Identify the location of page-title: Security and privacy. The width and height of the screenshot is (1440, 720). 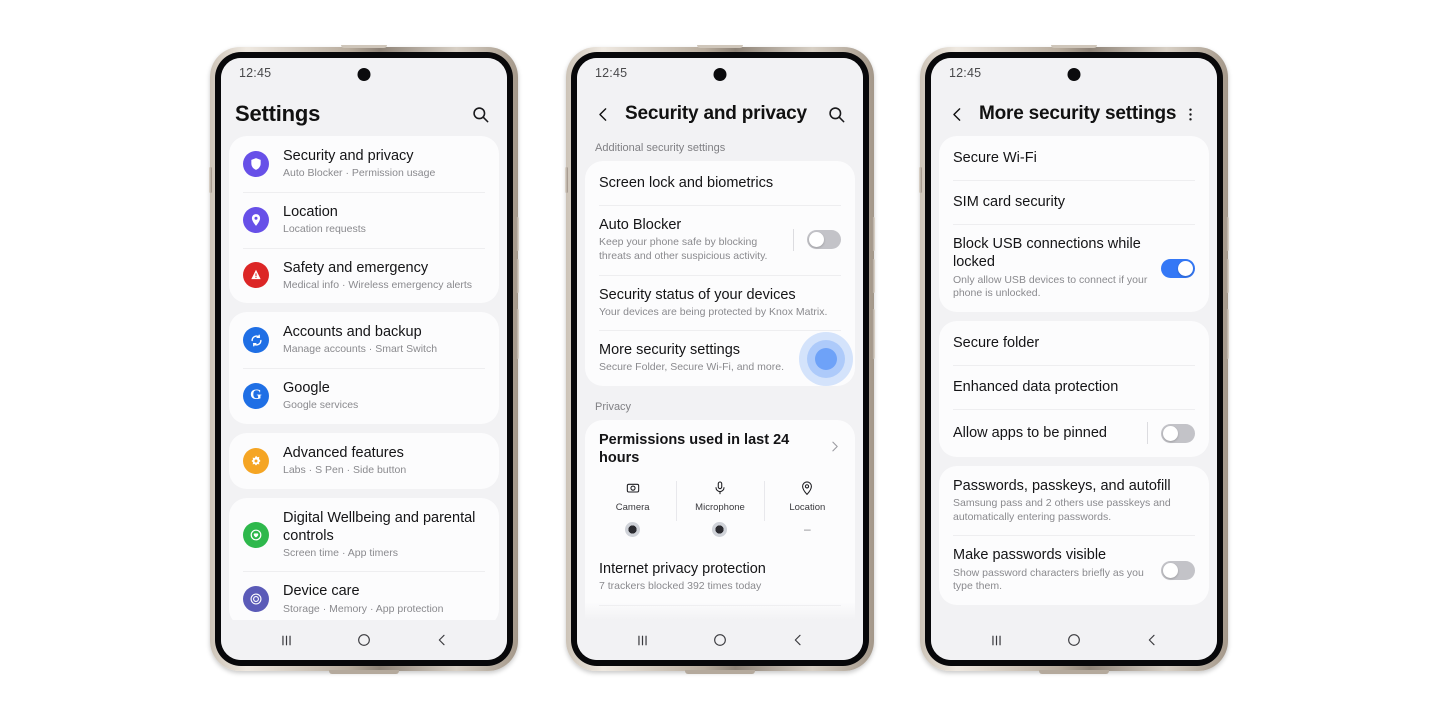
(716, 113).